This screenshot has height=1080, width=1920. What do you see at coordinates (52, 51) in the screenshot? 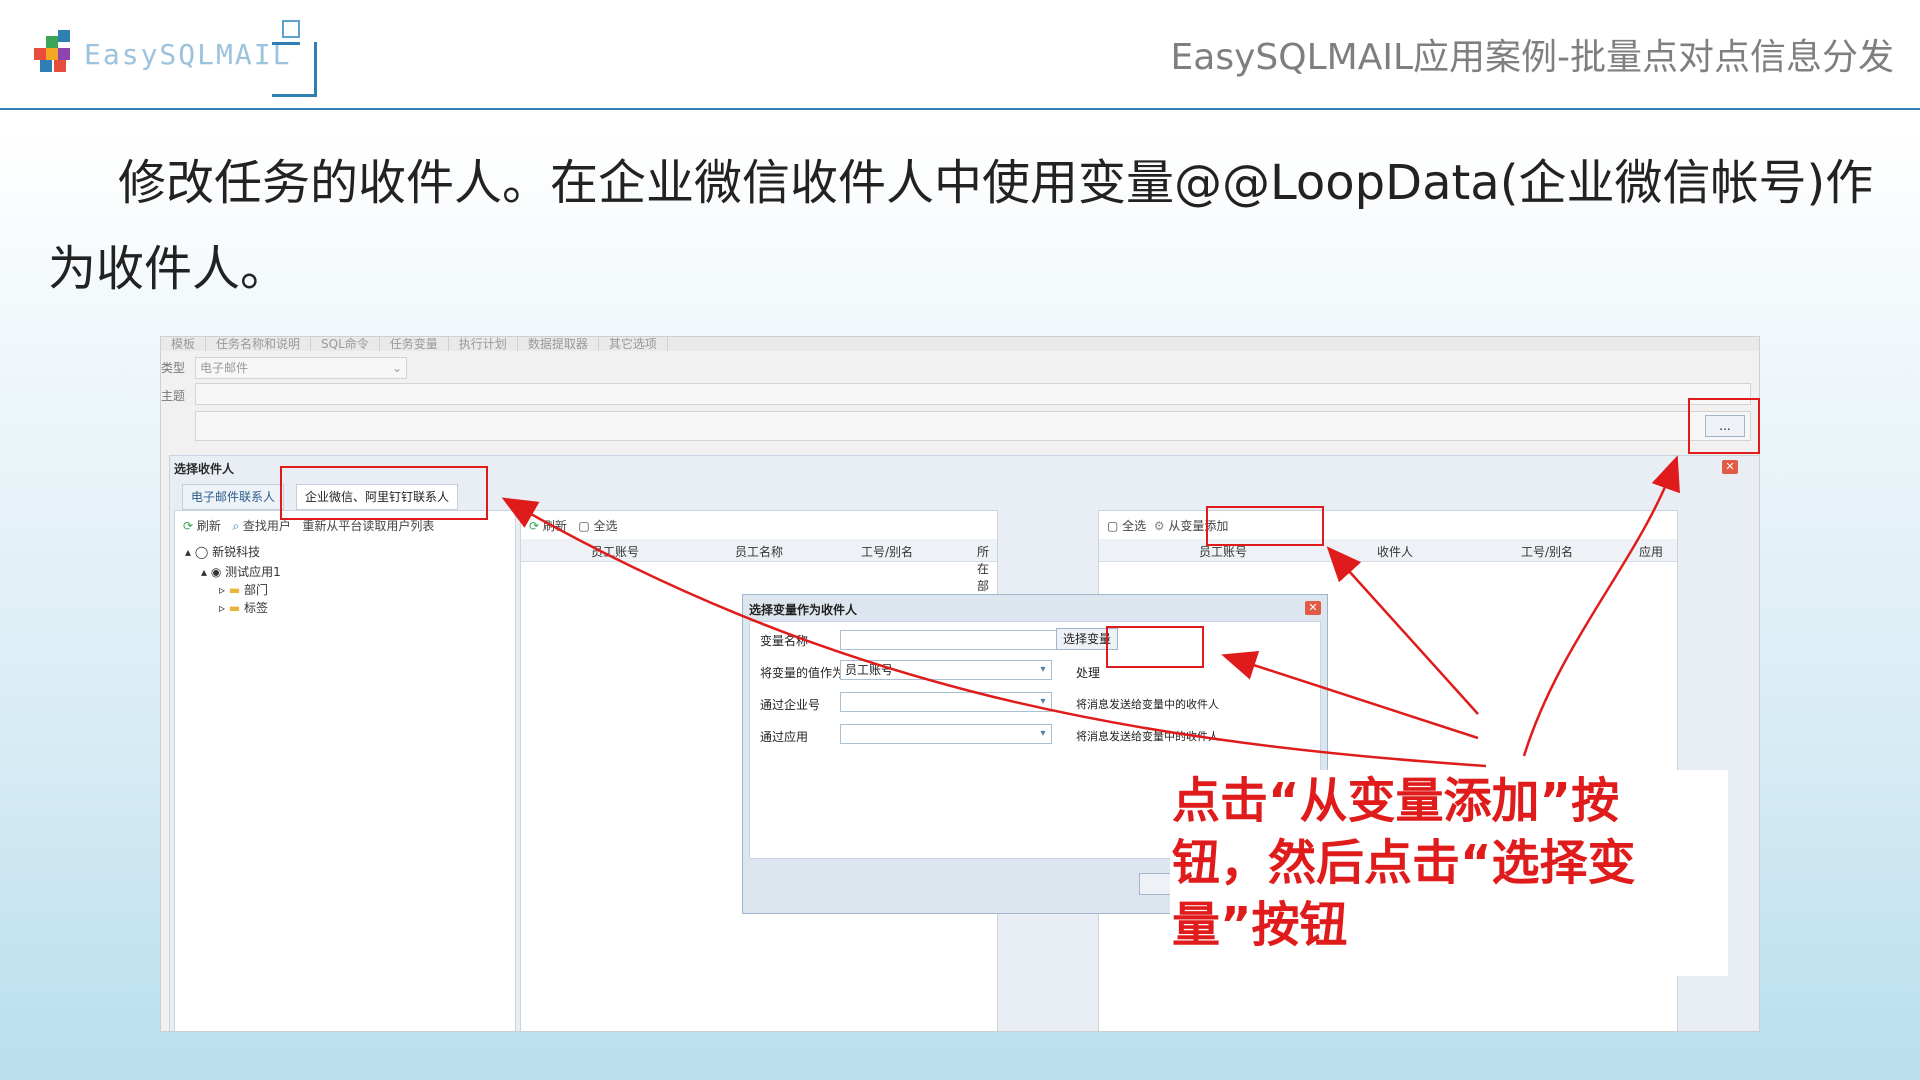
I see `logo-cubes-icon` at bounding box center [52, 51].